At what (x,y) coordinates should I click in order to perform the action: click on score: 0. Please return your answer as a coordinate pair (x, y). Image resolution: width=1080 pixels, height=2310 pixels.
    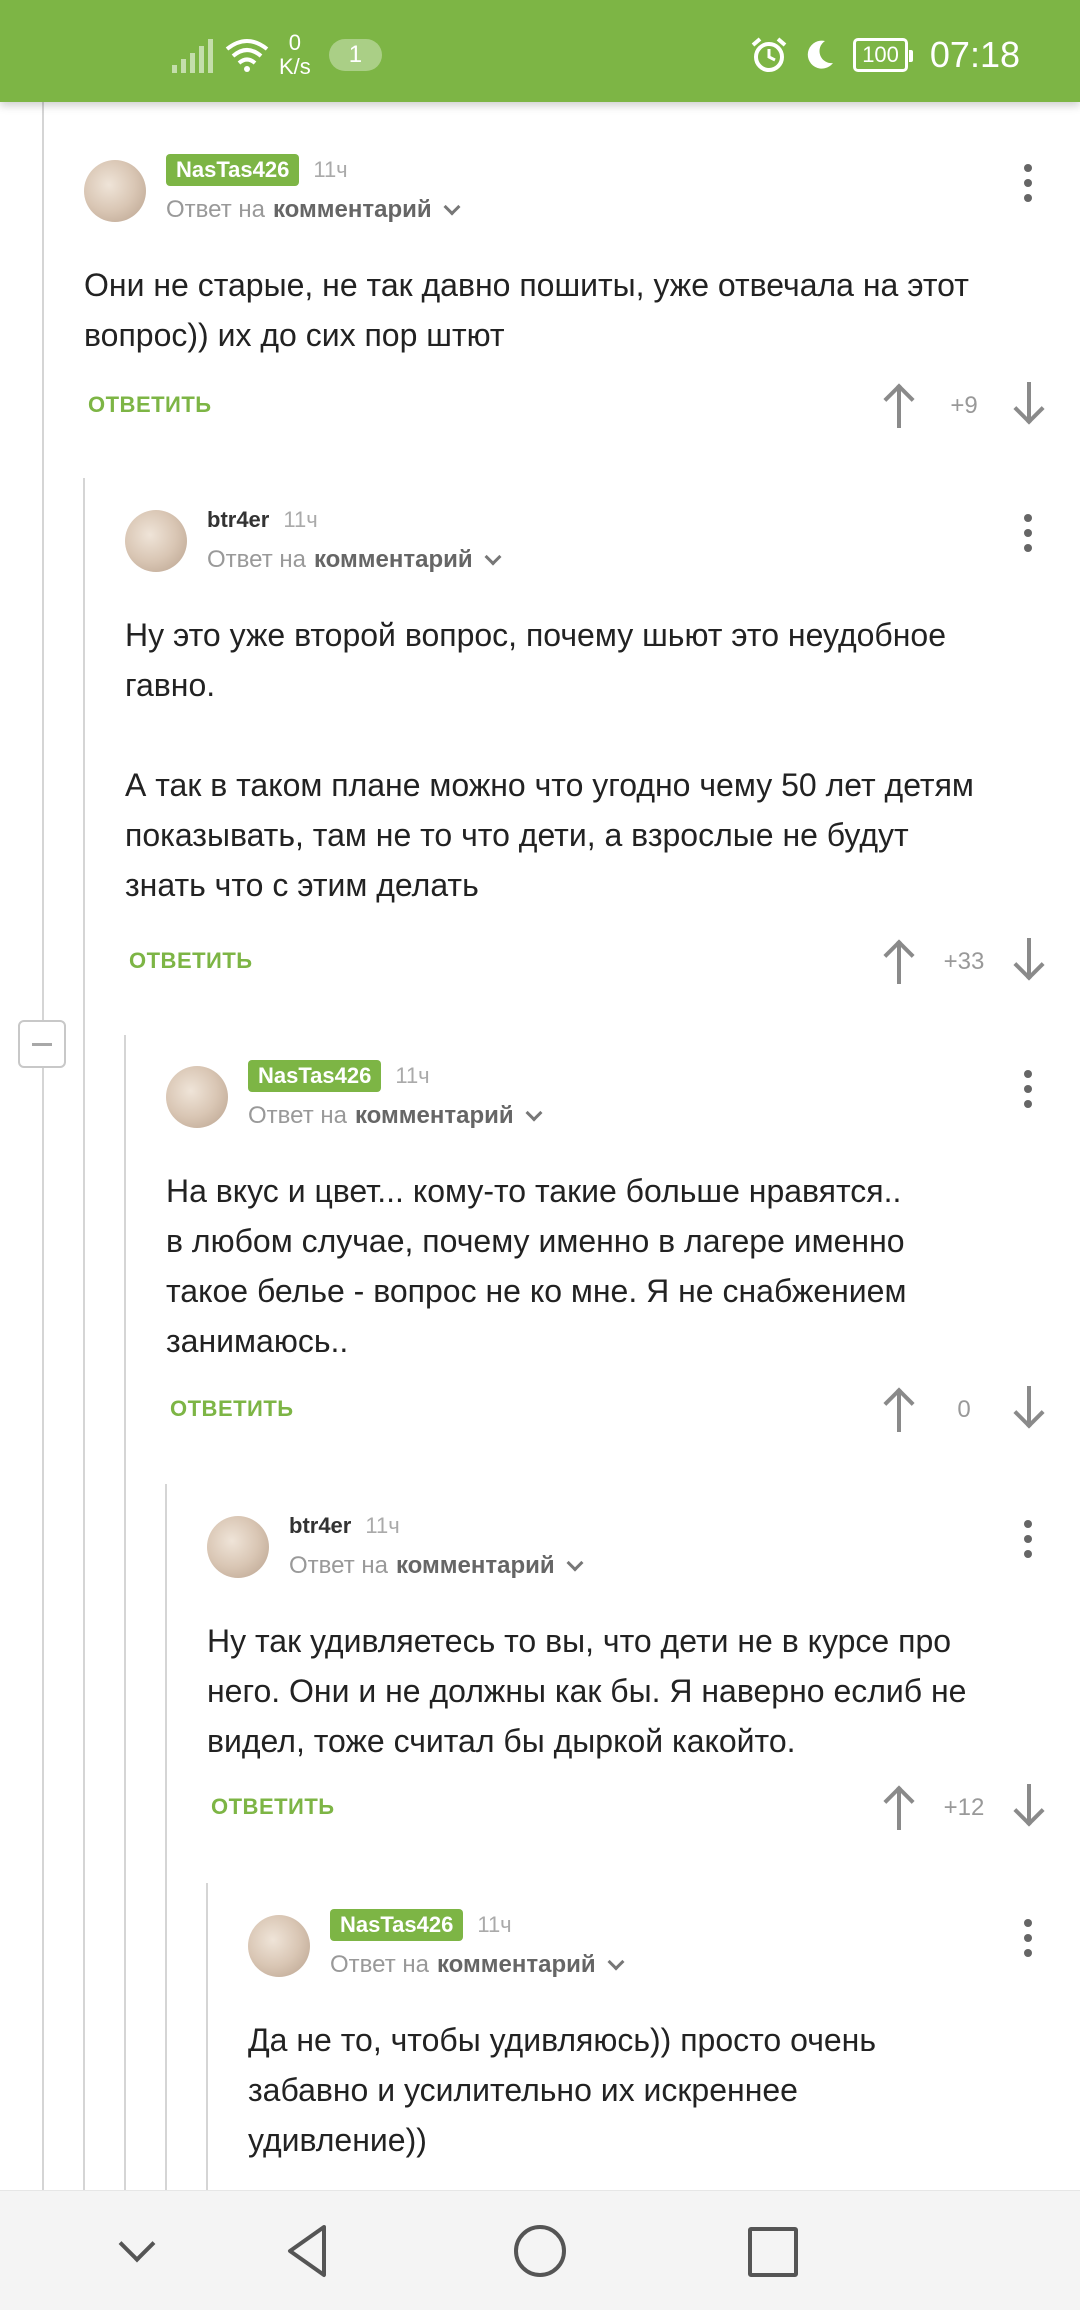
    Looking at the image, I should click on (964, 1409).